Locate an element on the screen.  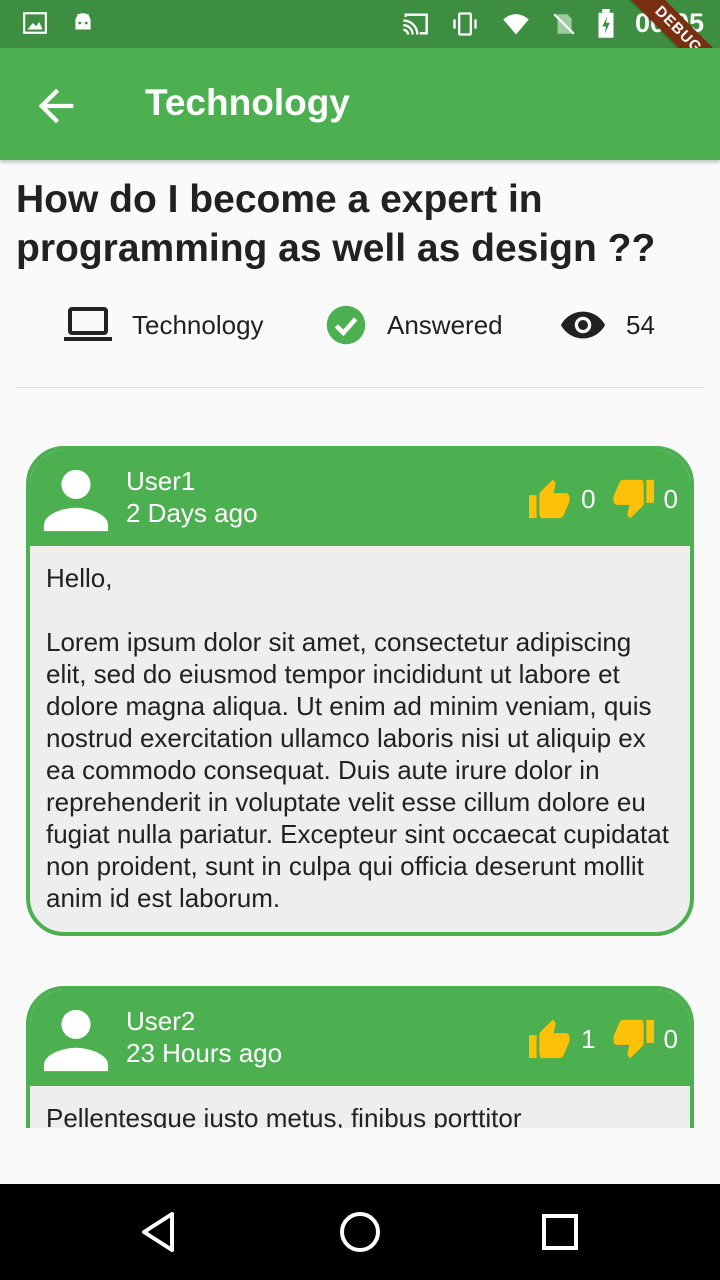
answer-time: 2 Days ago is located at coordinates (192, 513).